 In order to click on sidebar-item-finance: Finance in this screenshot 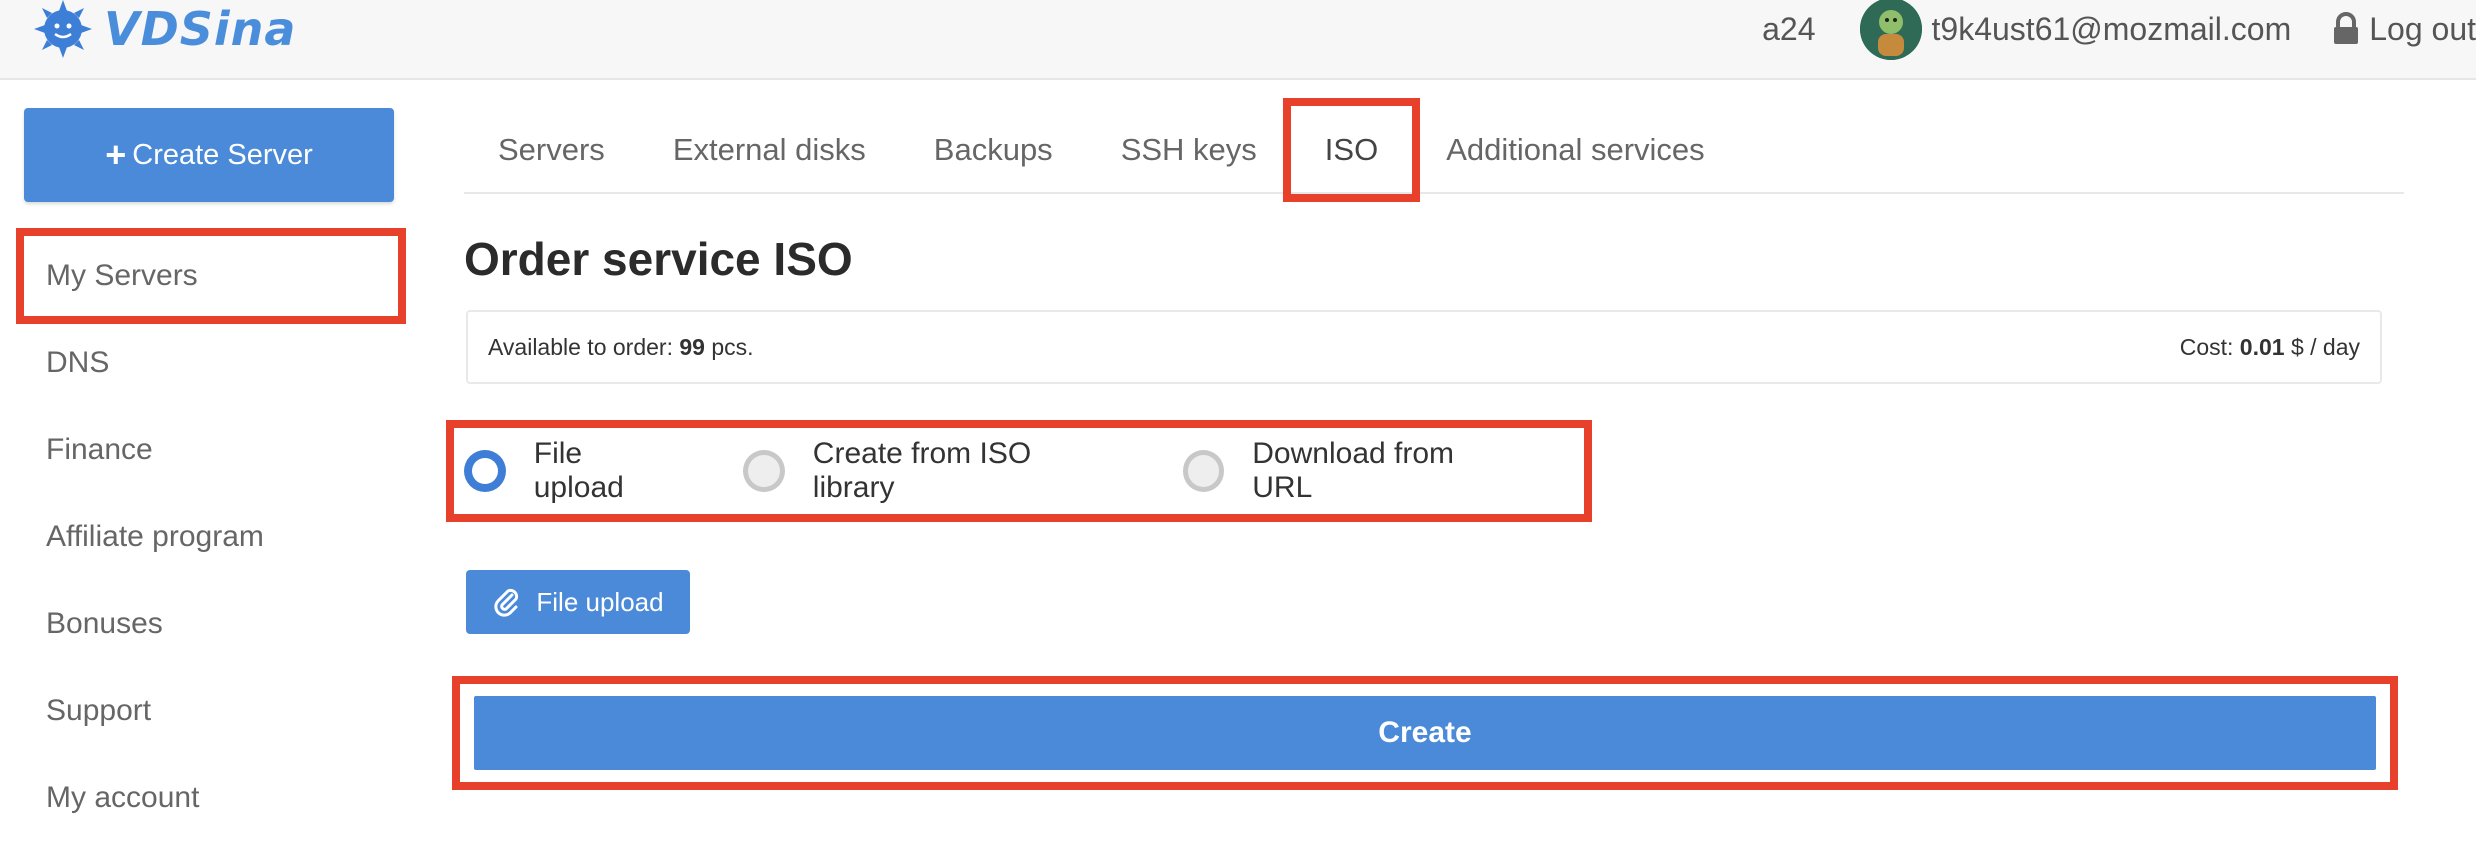, I will do `click(211, 449)`.